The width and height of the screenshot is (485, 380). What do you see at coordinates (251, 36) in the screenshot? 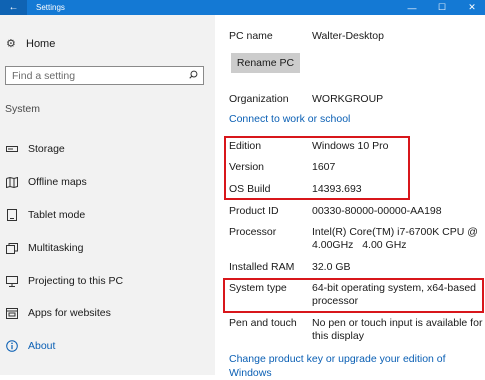
I see `pc-name-label: PC name` at bounding box center [251, 36].